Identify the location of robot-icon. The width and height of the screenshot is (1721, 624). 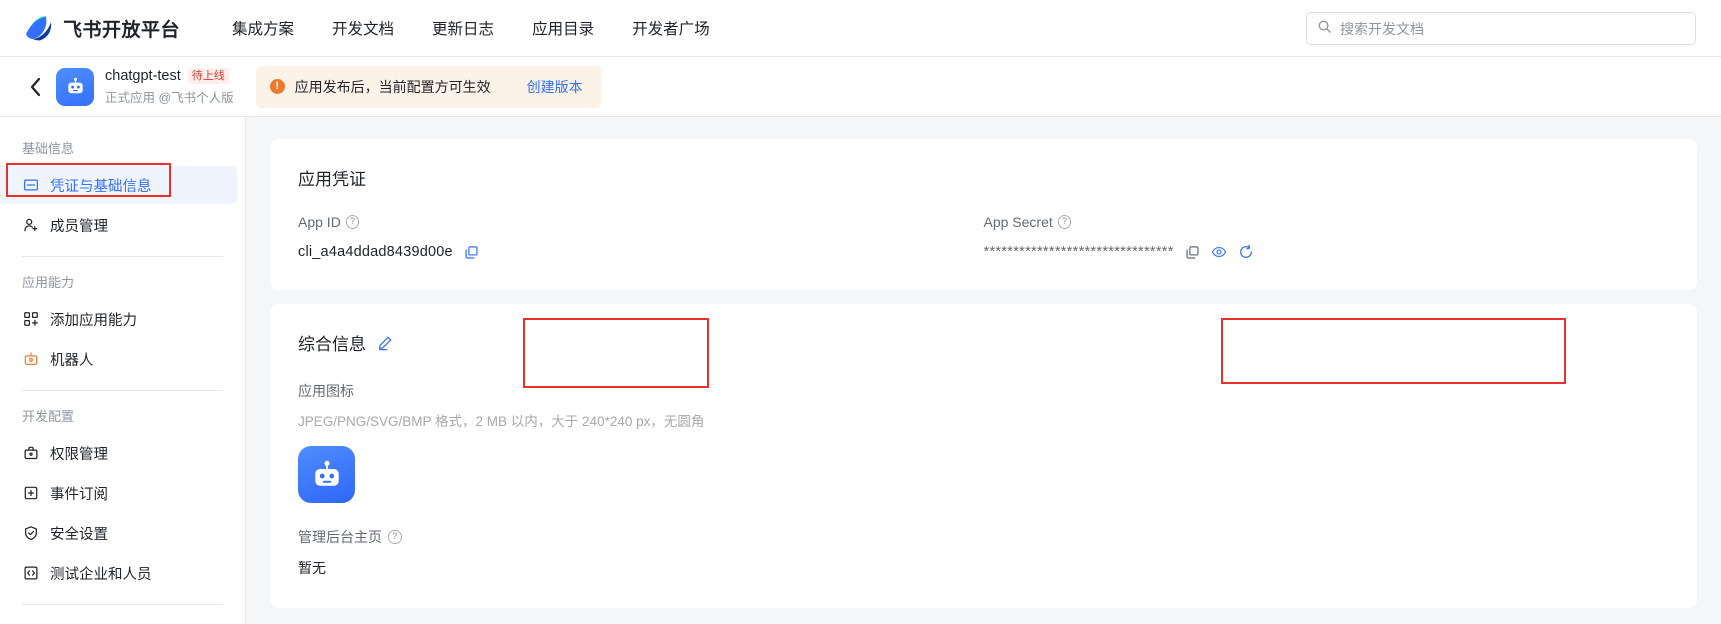
(30, 359).